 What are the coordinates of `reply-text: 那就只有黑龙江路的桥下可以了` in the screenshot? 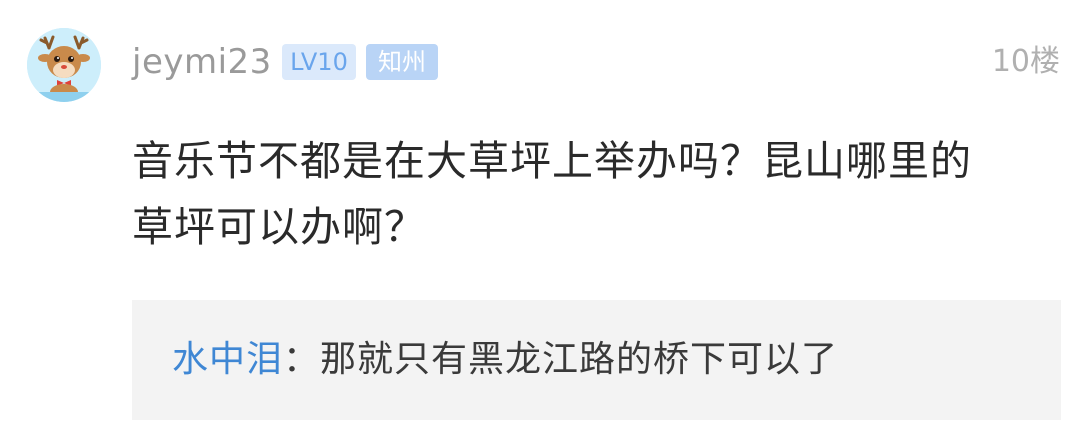 It's located at (579, 359).